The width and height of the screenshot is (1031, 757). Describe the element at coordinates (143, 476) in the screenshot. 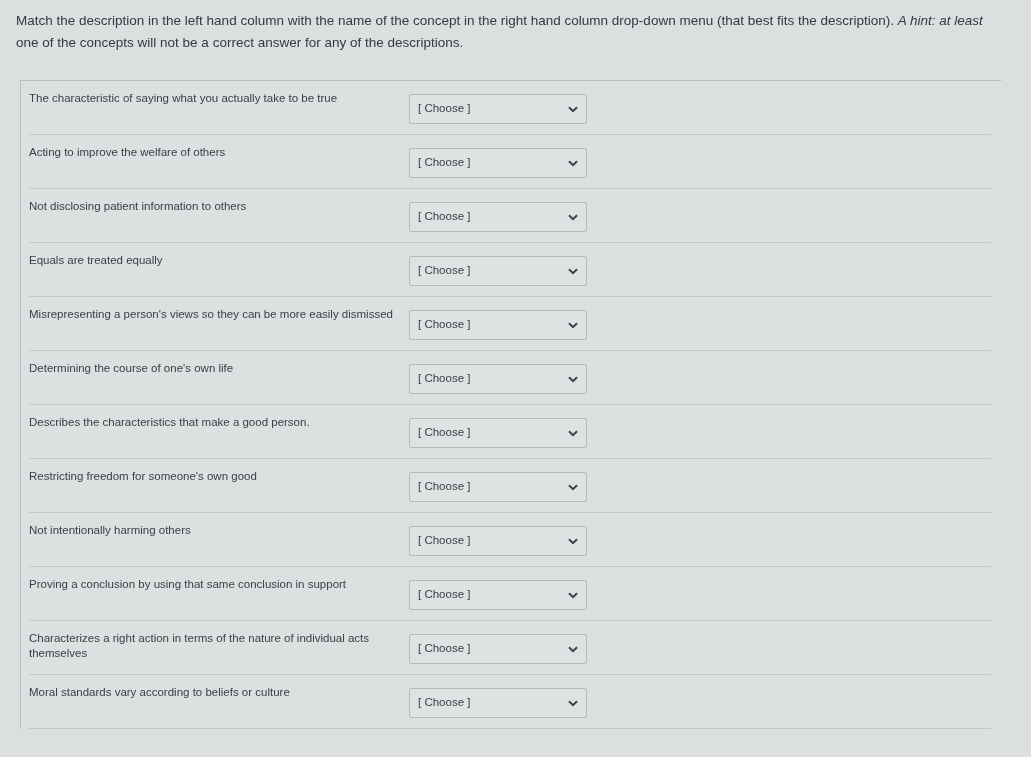

I see `description-text: Restricting freedom for someone's own good` at that location.